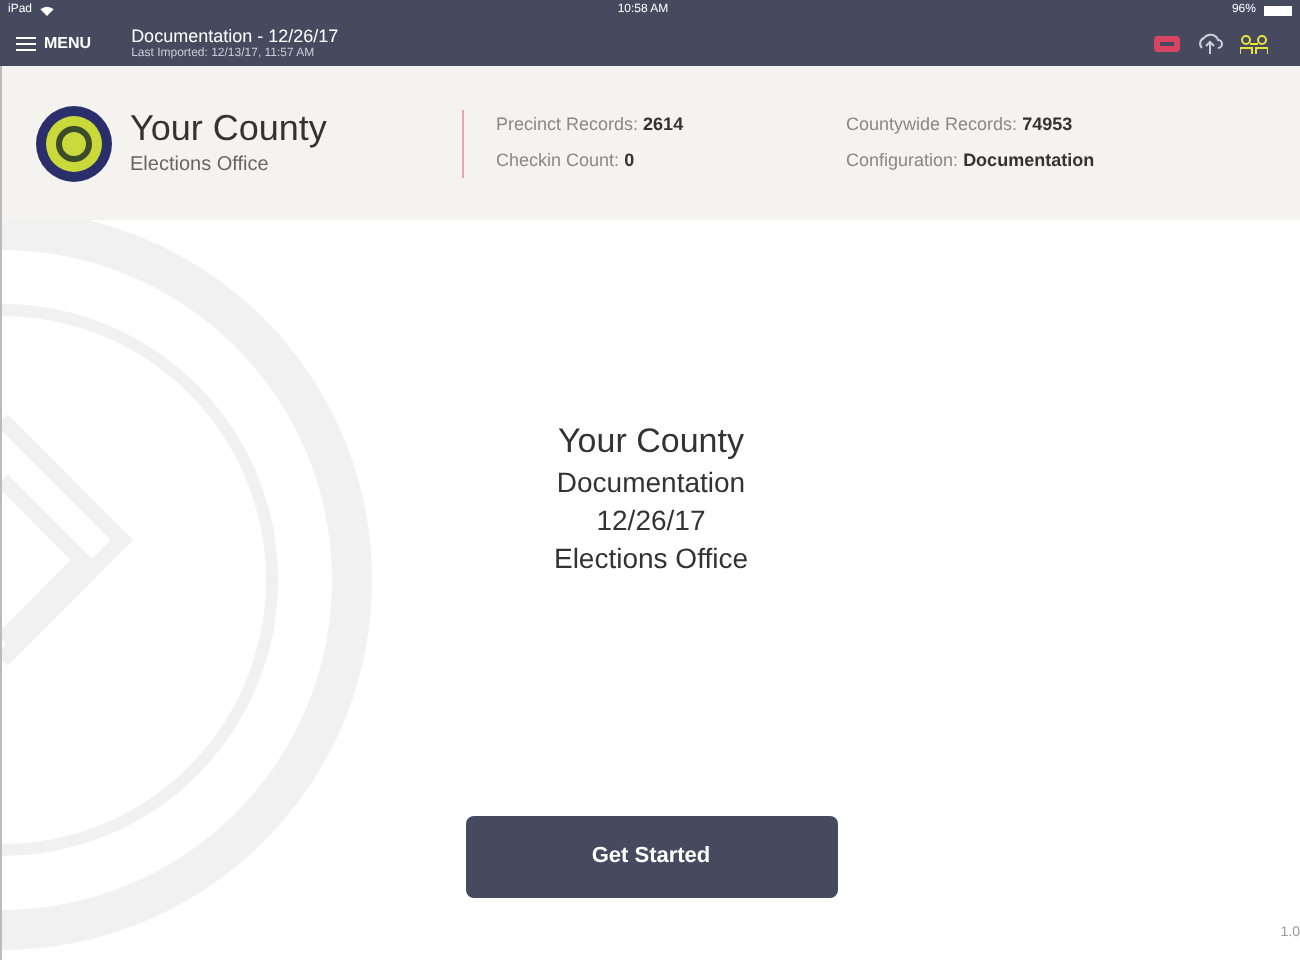 The height and width of the screenshot is (960, 1300). I want to click on county-name: Your County, so click(229, 128).